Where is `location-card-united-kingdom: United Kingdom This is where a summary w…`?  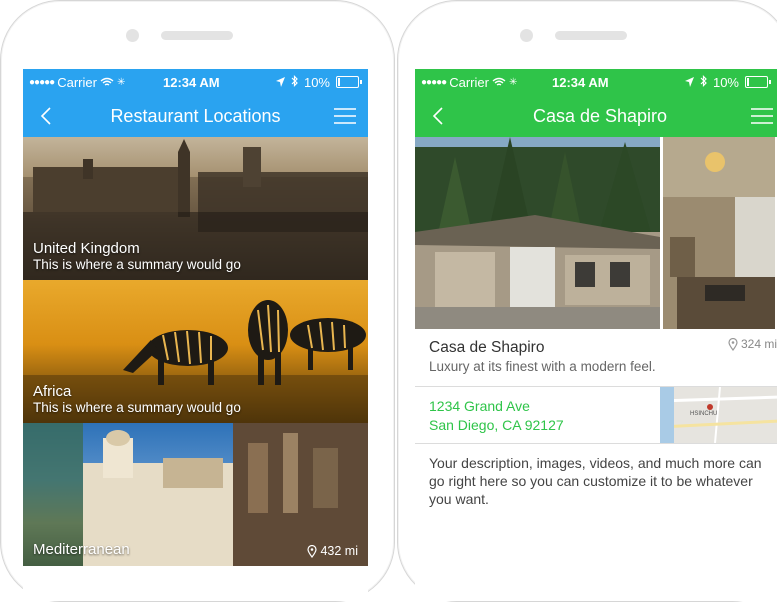
location-card-united-kingdom: United Kingdom This is where a summary w… is located at coordinates (195, 208).